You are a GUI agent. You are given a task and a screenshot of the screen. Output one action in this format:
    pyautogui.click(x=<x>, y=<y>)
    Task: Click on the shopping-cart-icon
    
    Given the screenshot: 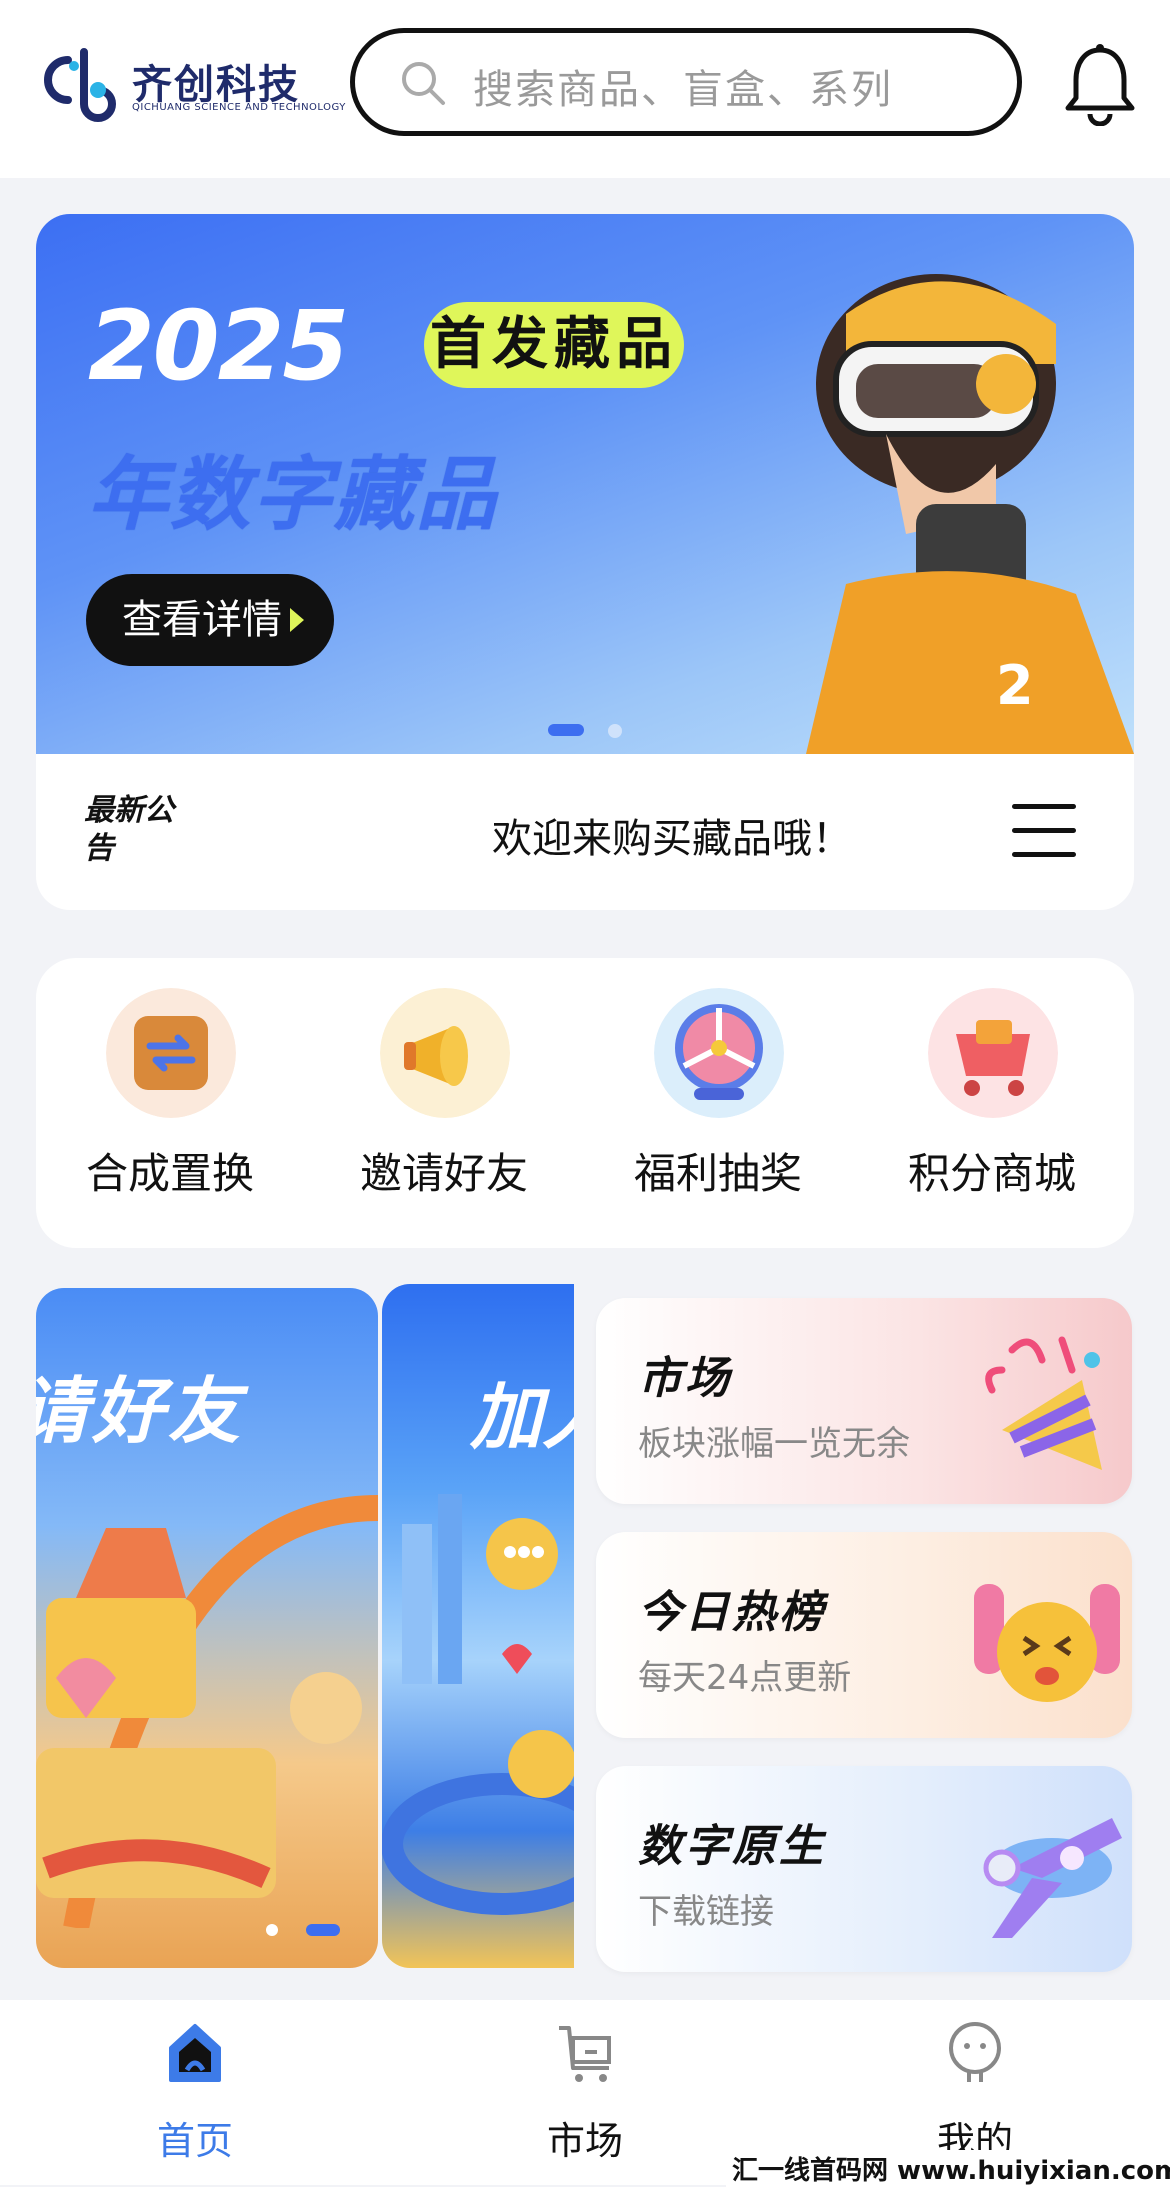 What is the action you would take?
    pyautogui.click(x=993, y=1053)
    